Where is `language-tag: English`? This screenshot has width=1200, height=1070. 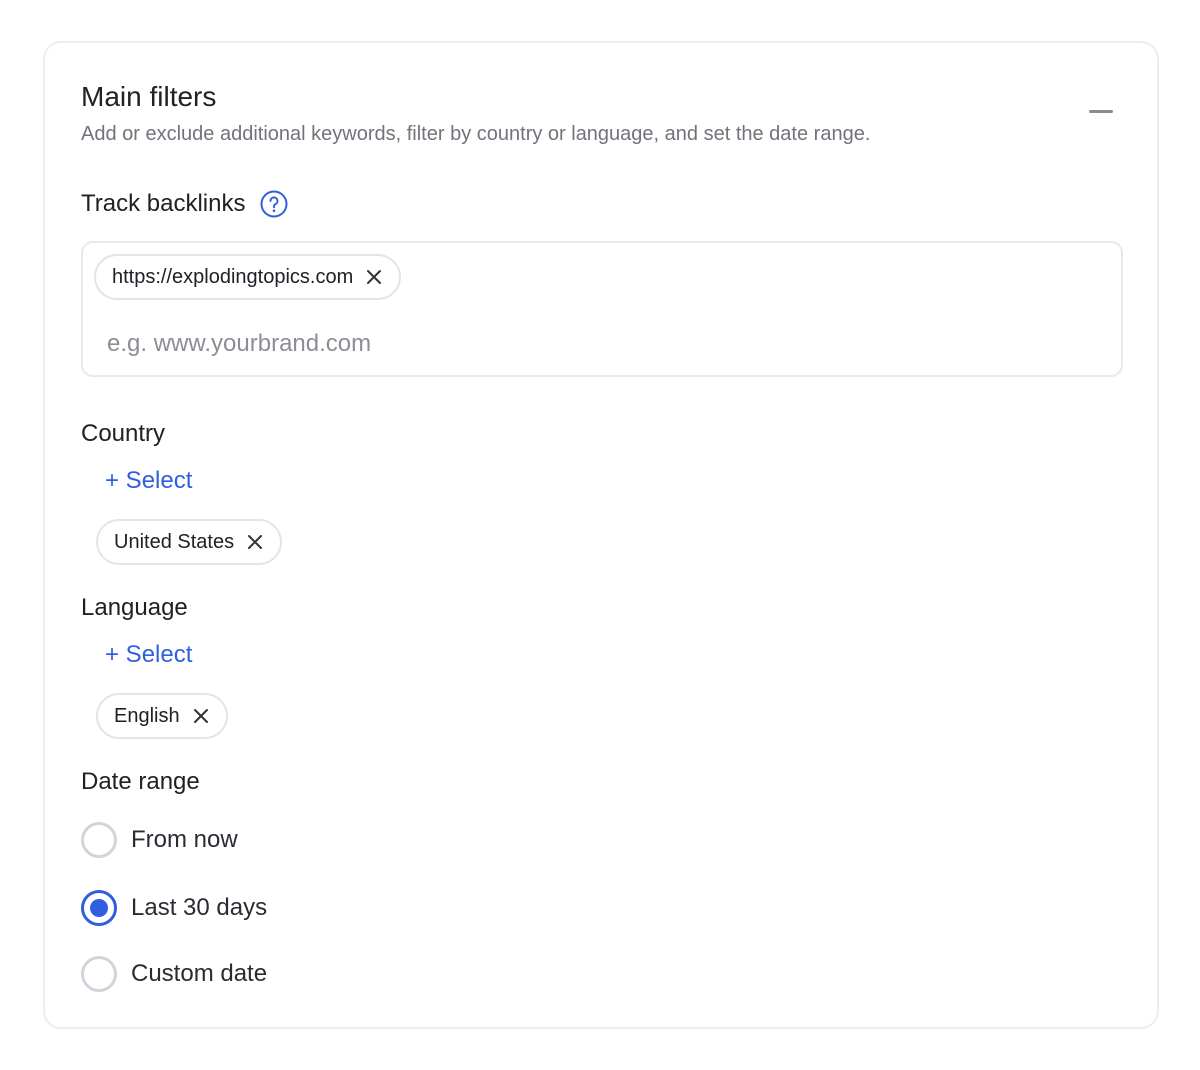 language-tag: English is located at coordinates (162, 716).